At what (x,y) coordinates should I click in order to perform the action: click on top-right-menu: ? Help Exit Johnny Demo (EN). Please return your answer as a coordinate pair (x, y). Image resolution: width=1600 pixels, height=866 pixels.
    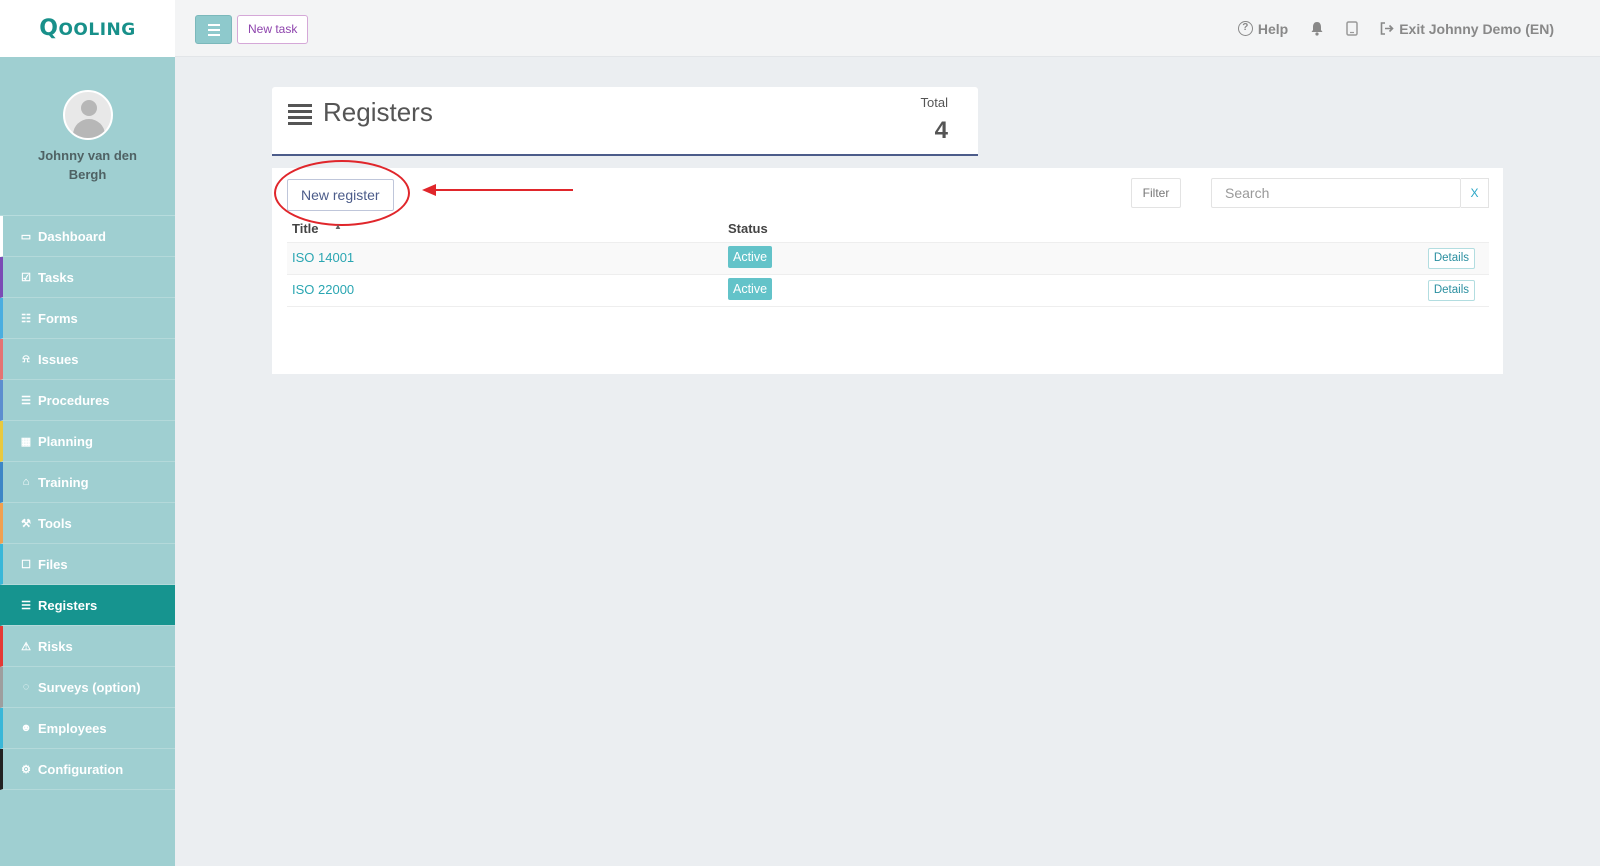
    Looking at the image, I should click on (1395, 28).